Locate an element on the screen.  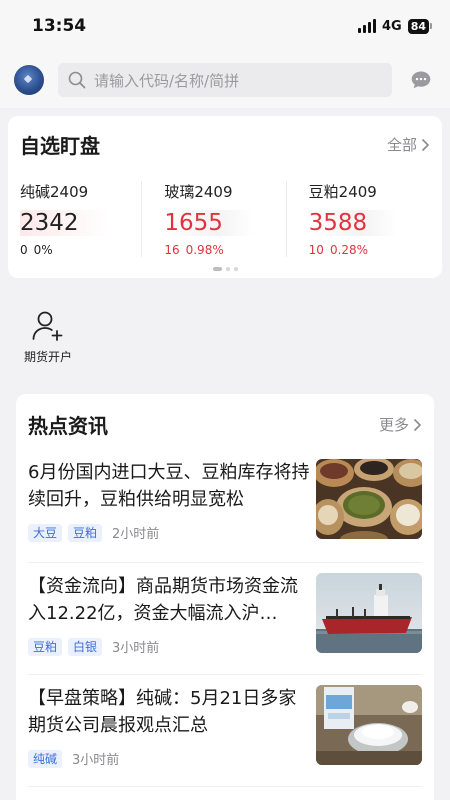
quote-change-value: 10 is located at coordinates (316, 250).